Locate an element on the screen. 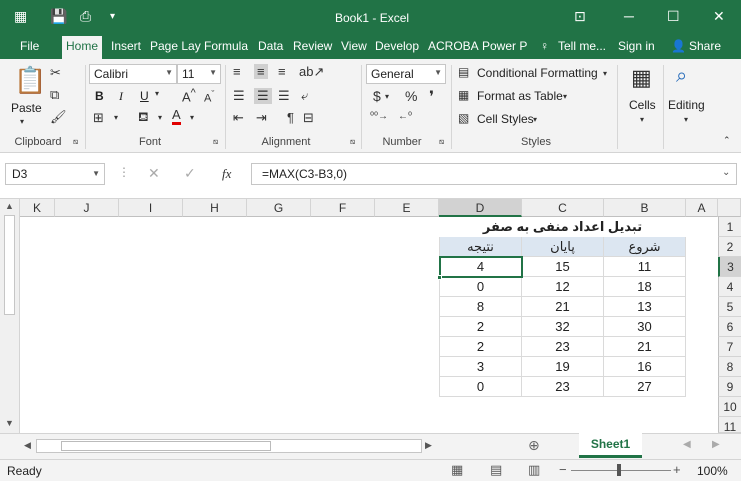  align-bottom-icon: ≡ is located at coordinates (282, 71).